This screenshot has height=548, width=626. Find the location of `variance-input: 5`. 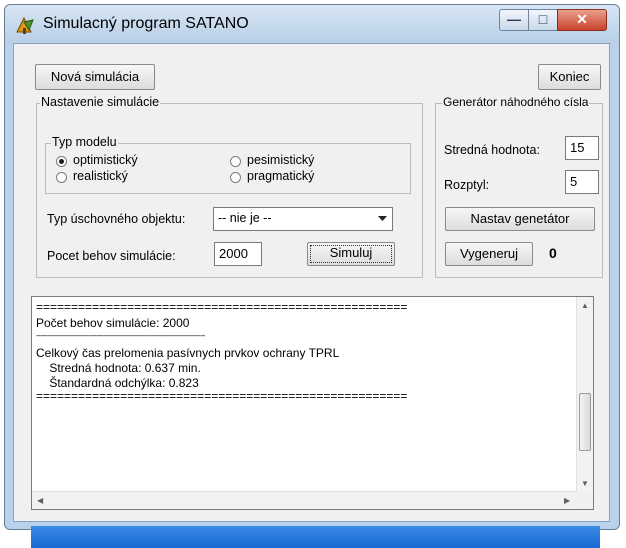

variance-input: 5 is located at coordinates (582, 182).